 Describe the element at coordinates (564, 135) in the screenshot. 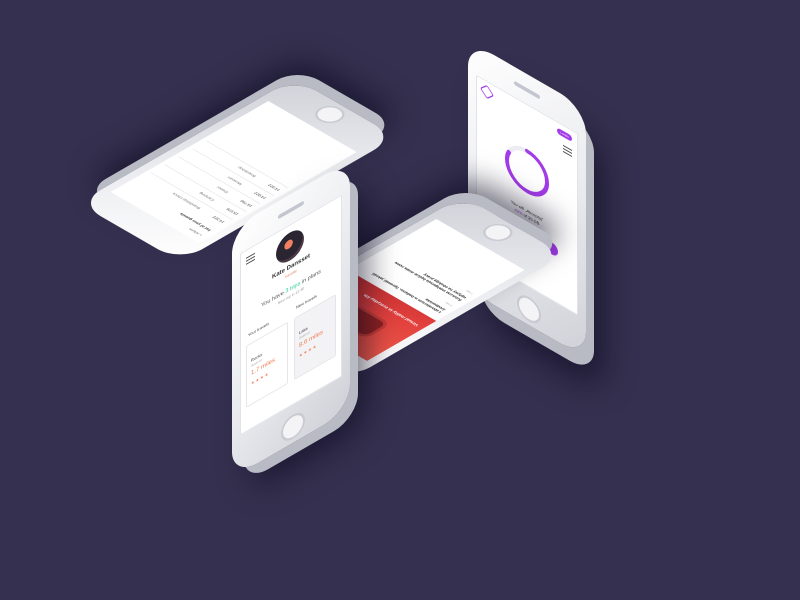

I see `status-badge: Lorem` at that location.